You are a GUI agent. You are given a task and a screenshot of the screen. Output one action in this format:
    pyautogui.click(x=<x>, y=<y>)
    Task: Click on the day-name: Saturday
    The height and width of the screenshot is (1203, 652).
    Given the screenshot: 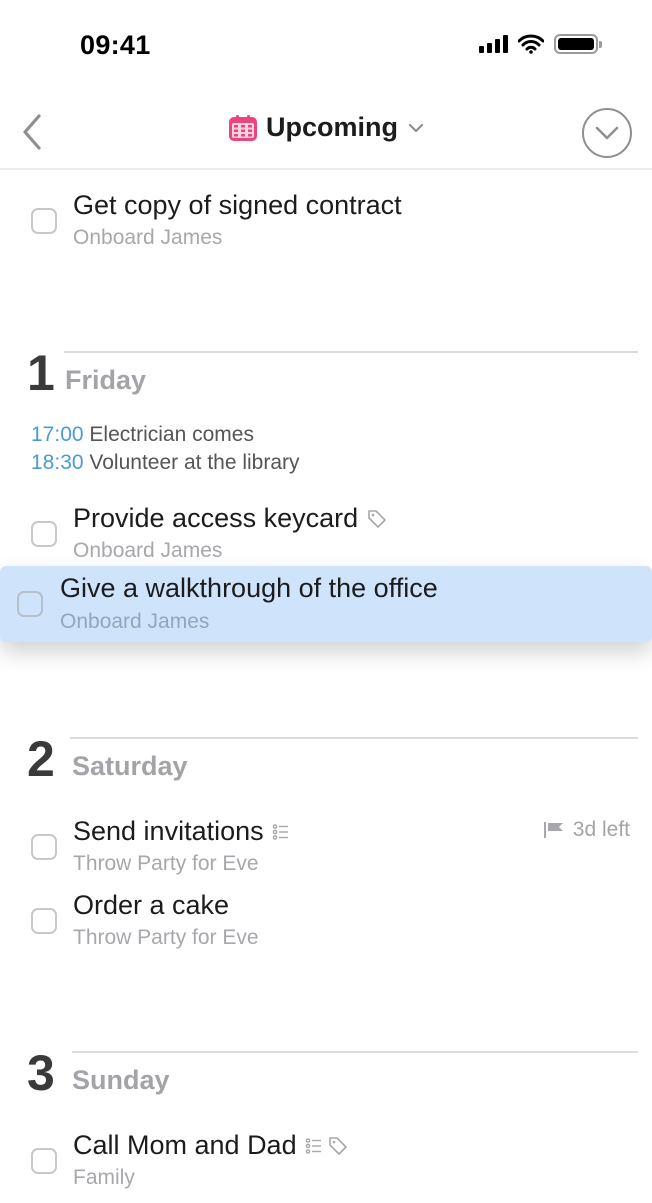 What is the action you would take?
    pyautogui.click(x=130, y=766)
    